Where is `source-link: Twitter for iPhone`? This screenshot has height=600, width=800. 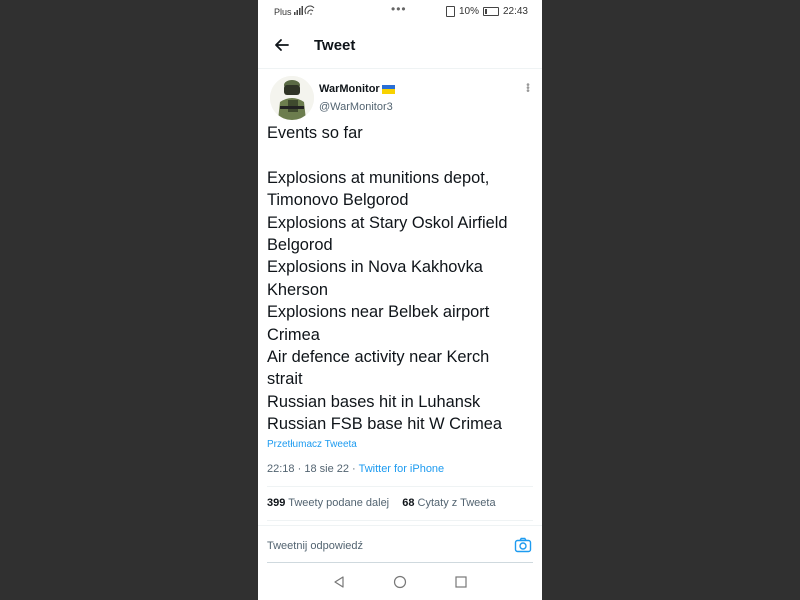
source-link: Twitter for iPhone is located at coordinates (402, 469).